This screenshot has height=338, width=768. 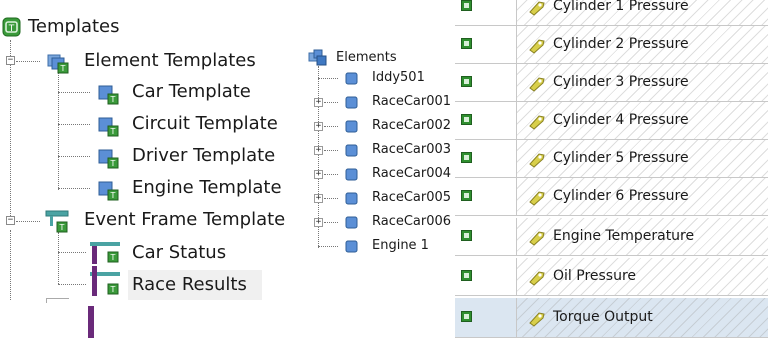 What do you see at coordinates (170, 61) in the screenshot?
I see `tree-node-element-templates: Element Templates` at bounding box center [170, 61].